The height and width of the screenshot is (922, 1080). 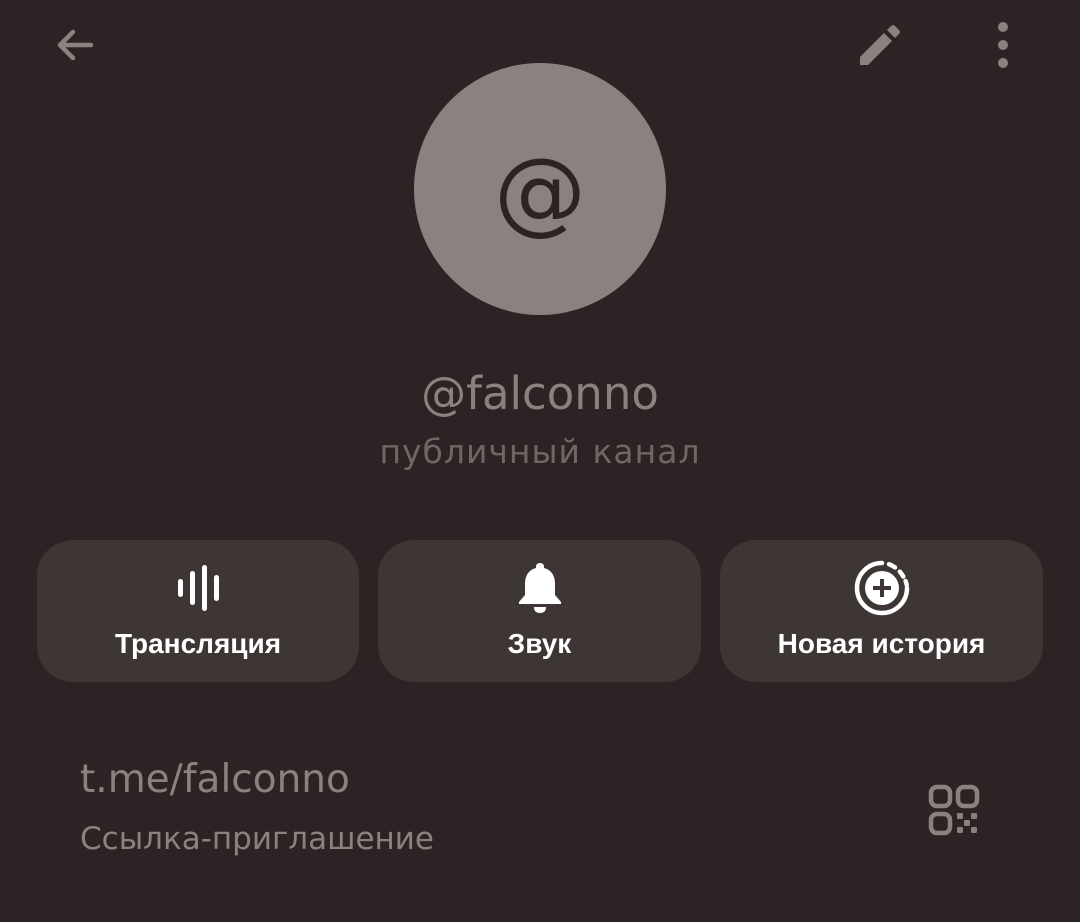 I want to click on sound-label: Звук, so click(x=539, y=643).